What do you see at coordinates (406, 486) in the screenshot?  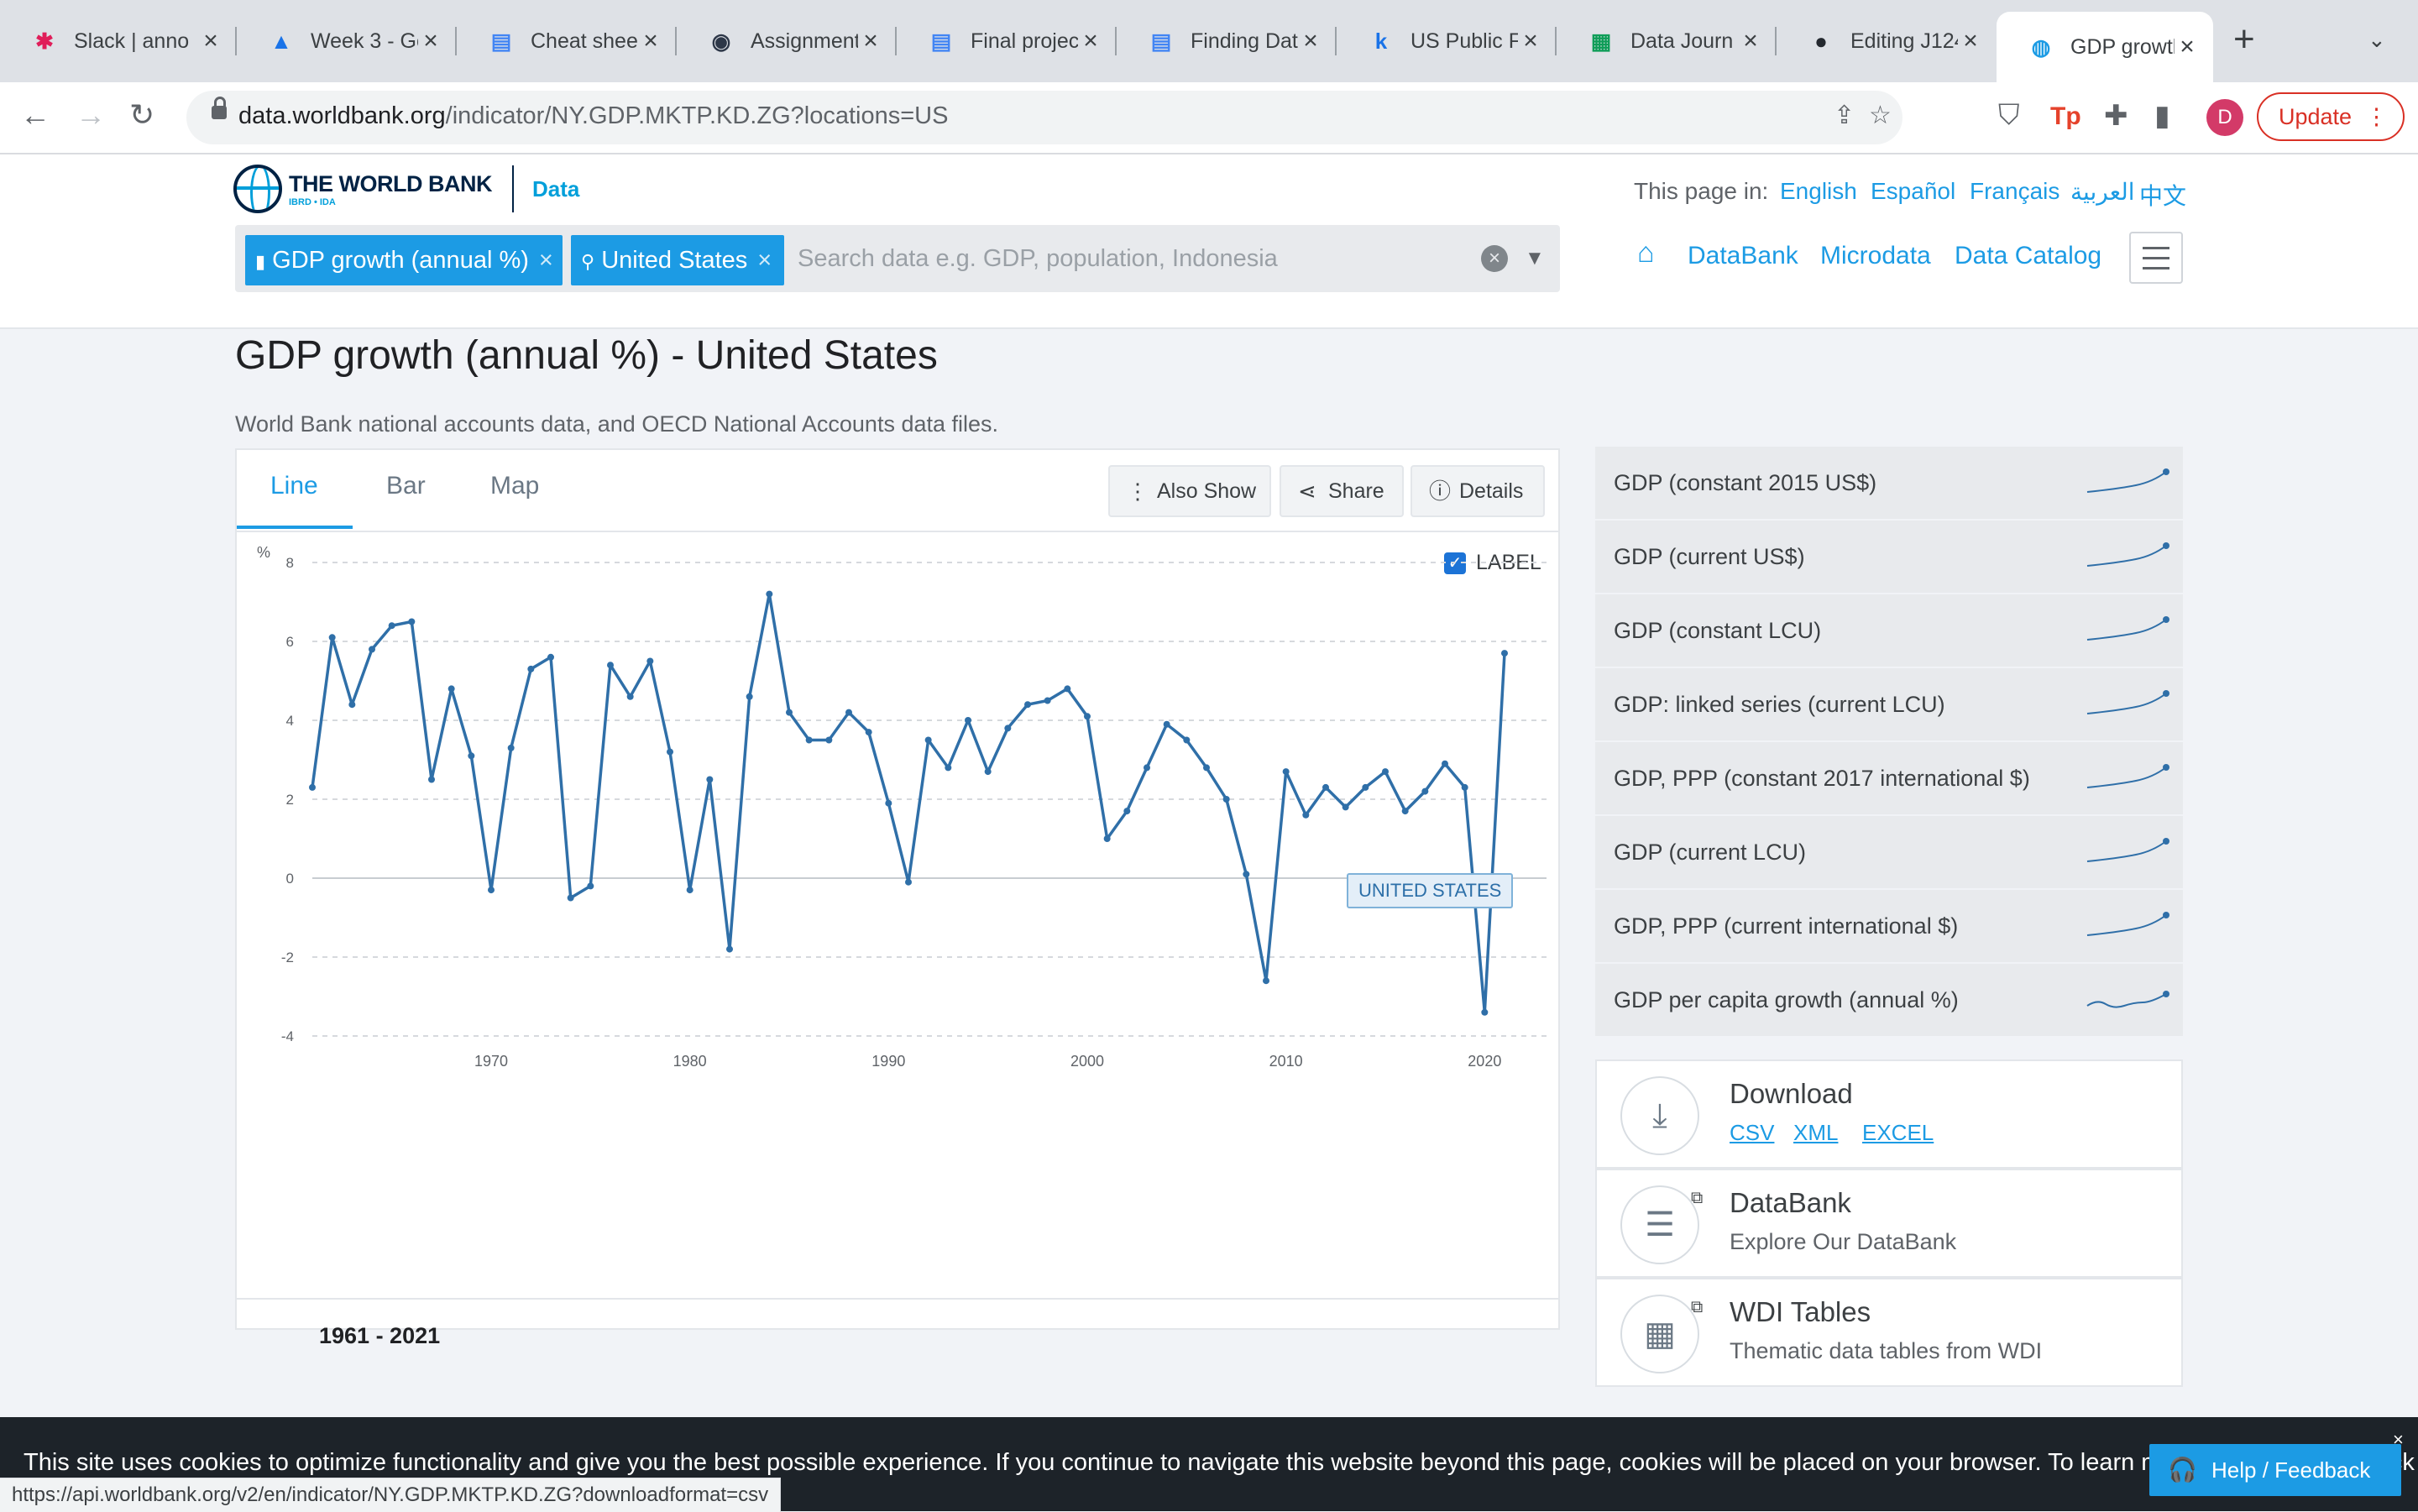 I see `tab-bar: Bar` at bounding box center [406, 486].